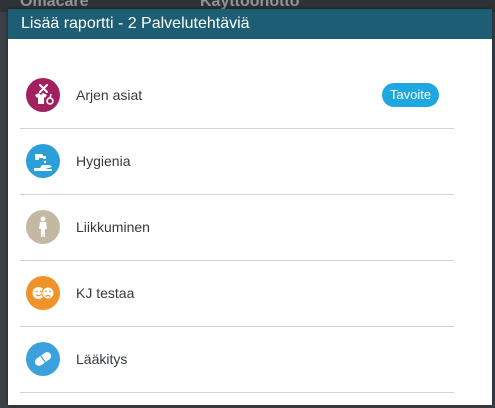 The height and width of the screenshot is (408, 495). Describe the element at coordinates (237, 293) in the screenshot. I see `list-item-kj-testaa: KJ testaa` at that location.